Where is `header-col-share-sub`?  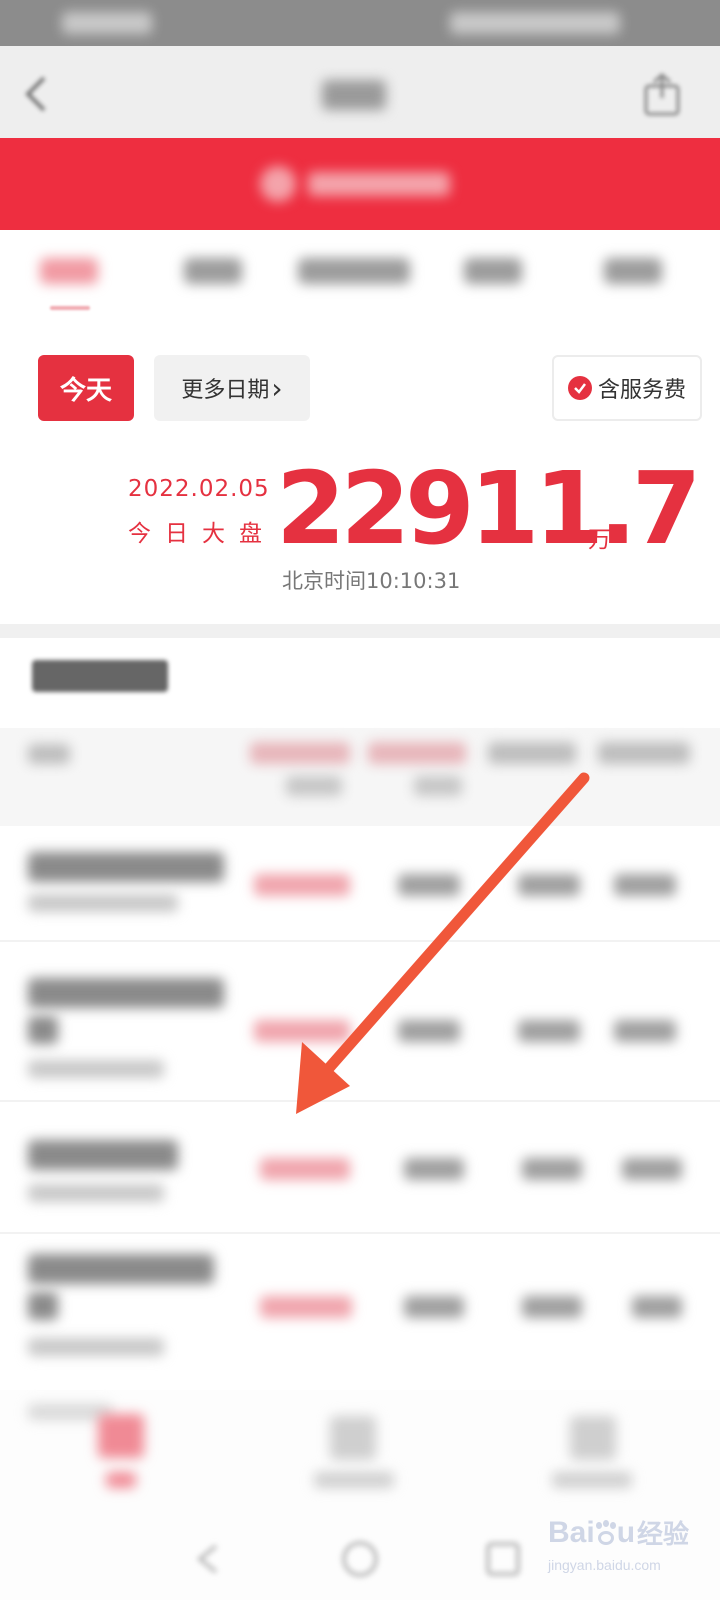 header-col-share-sub is located at coordinates (438, 786).